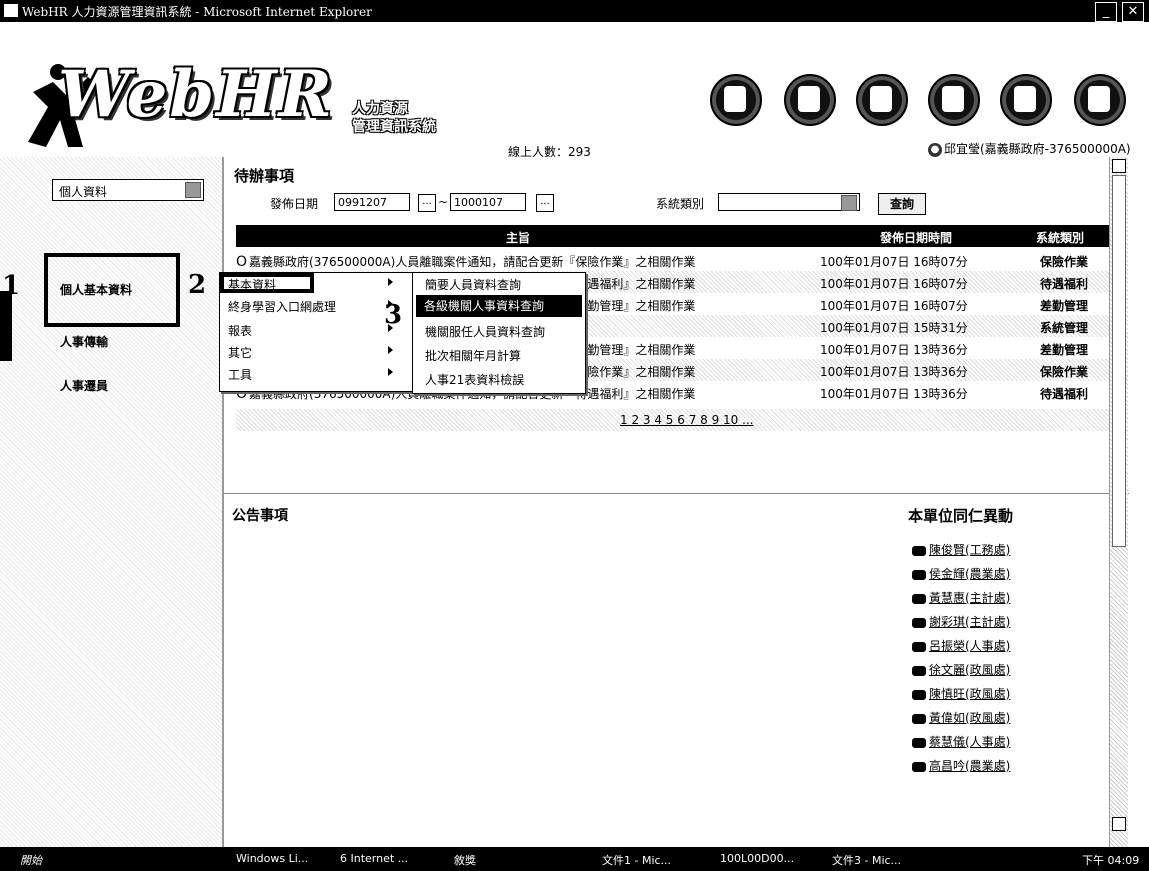 The image size is (1149, 871). I want to click on date-label: 發佈日期, so click(294, 204).